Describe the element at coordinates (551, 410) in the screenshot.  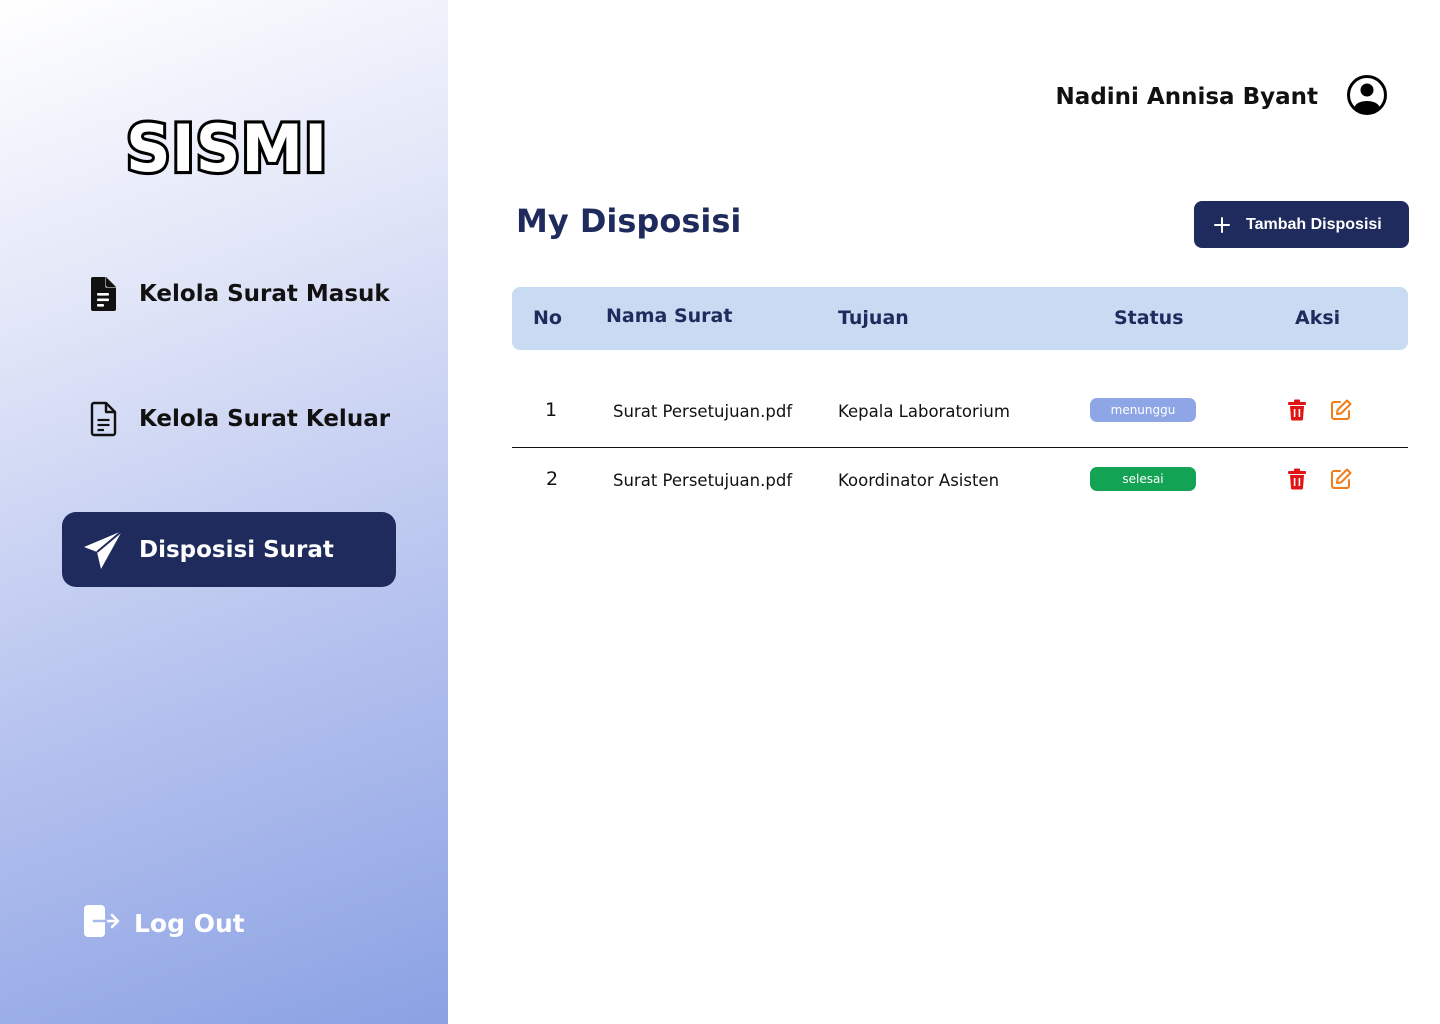
I see `row-number: 1` at that location.